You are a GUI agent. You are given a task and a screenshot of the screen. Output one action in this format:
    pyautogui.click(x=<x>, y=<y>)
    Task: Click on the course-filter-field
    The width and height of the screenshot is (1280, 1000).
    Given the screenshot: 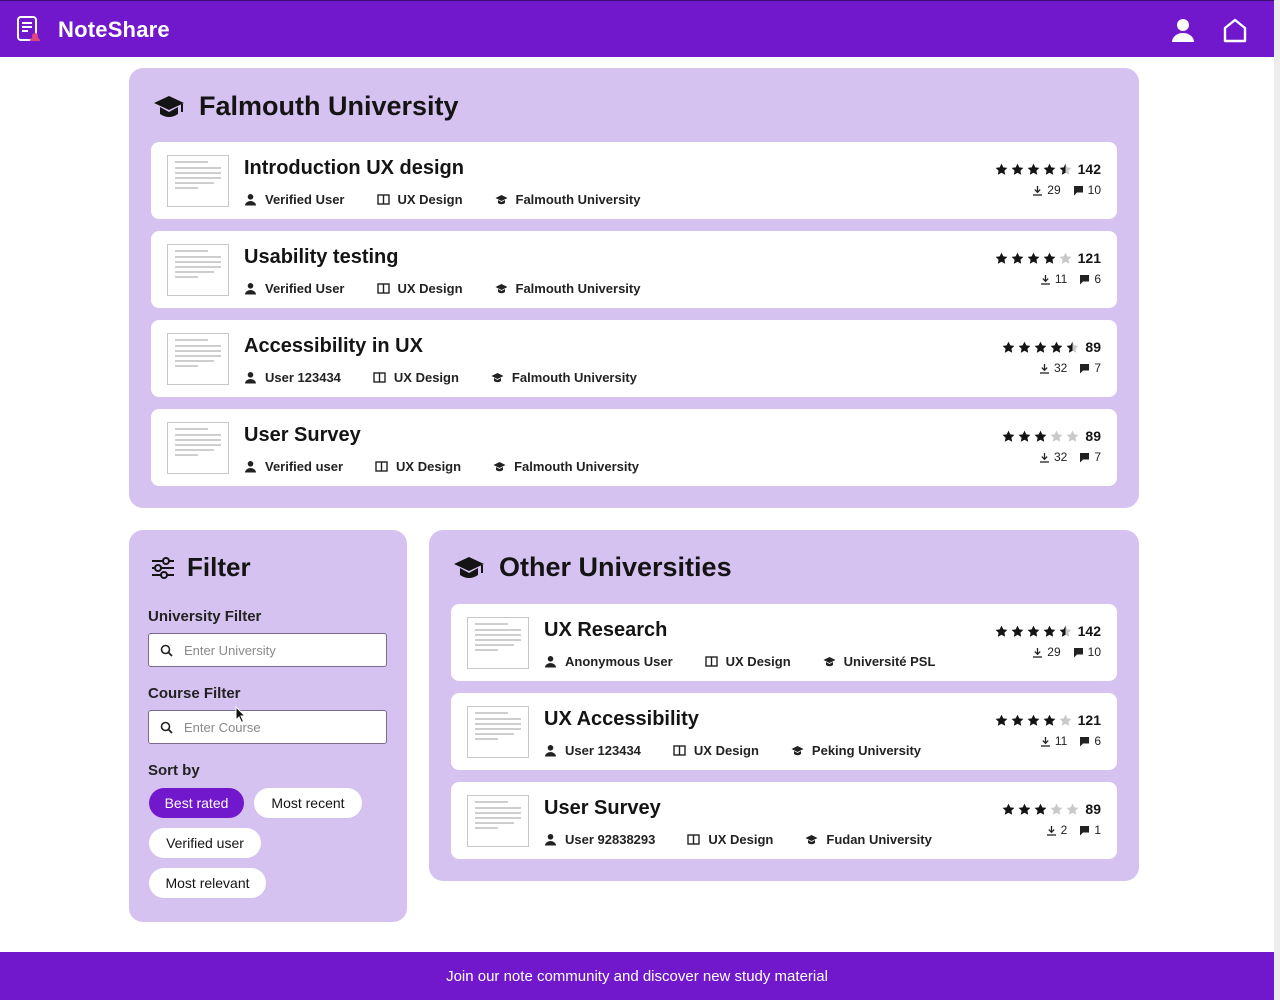 What is the action you would take?
    pyautogui.click(x=267, y=727)
    